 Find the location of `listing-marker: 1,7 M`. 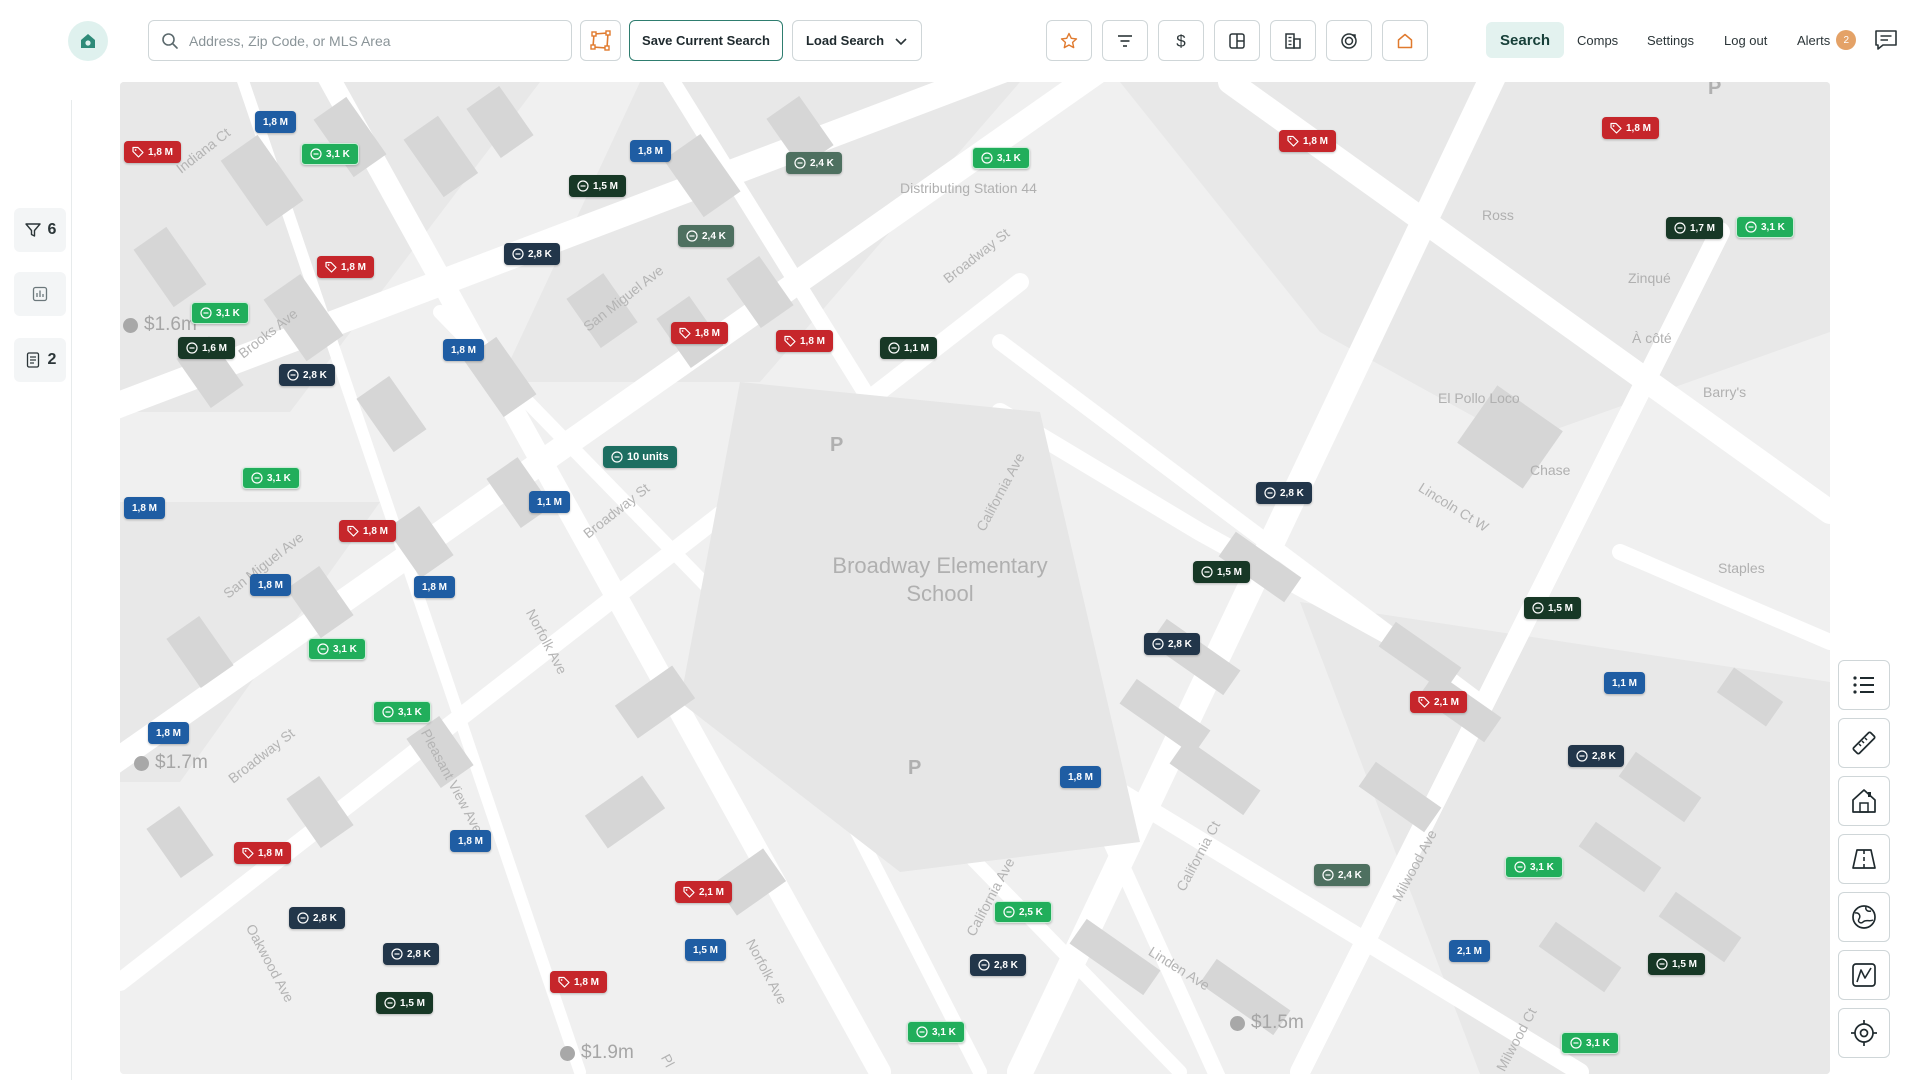

listing-marker: 1,7 M is located at coordinates (1695, 228).